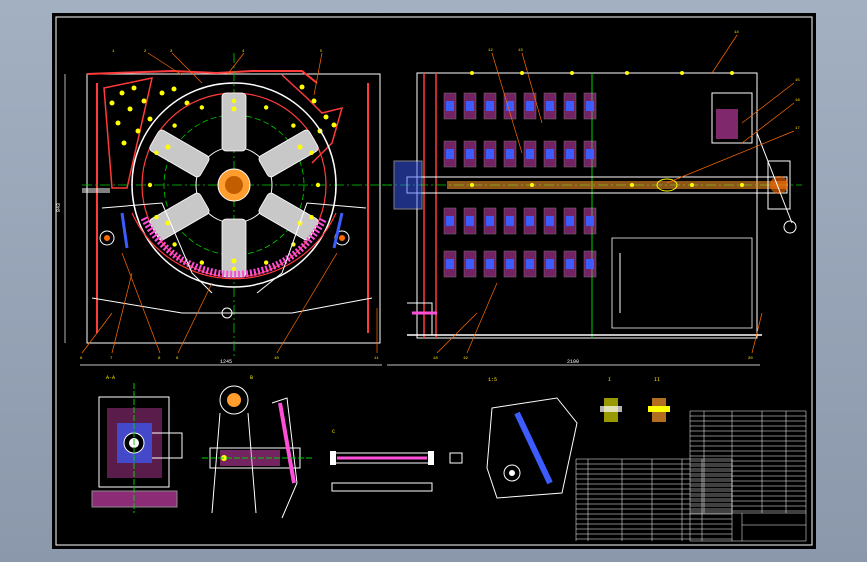  I want to click on svg-text: 1, so click(113, 52).